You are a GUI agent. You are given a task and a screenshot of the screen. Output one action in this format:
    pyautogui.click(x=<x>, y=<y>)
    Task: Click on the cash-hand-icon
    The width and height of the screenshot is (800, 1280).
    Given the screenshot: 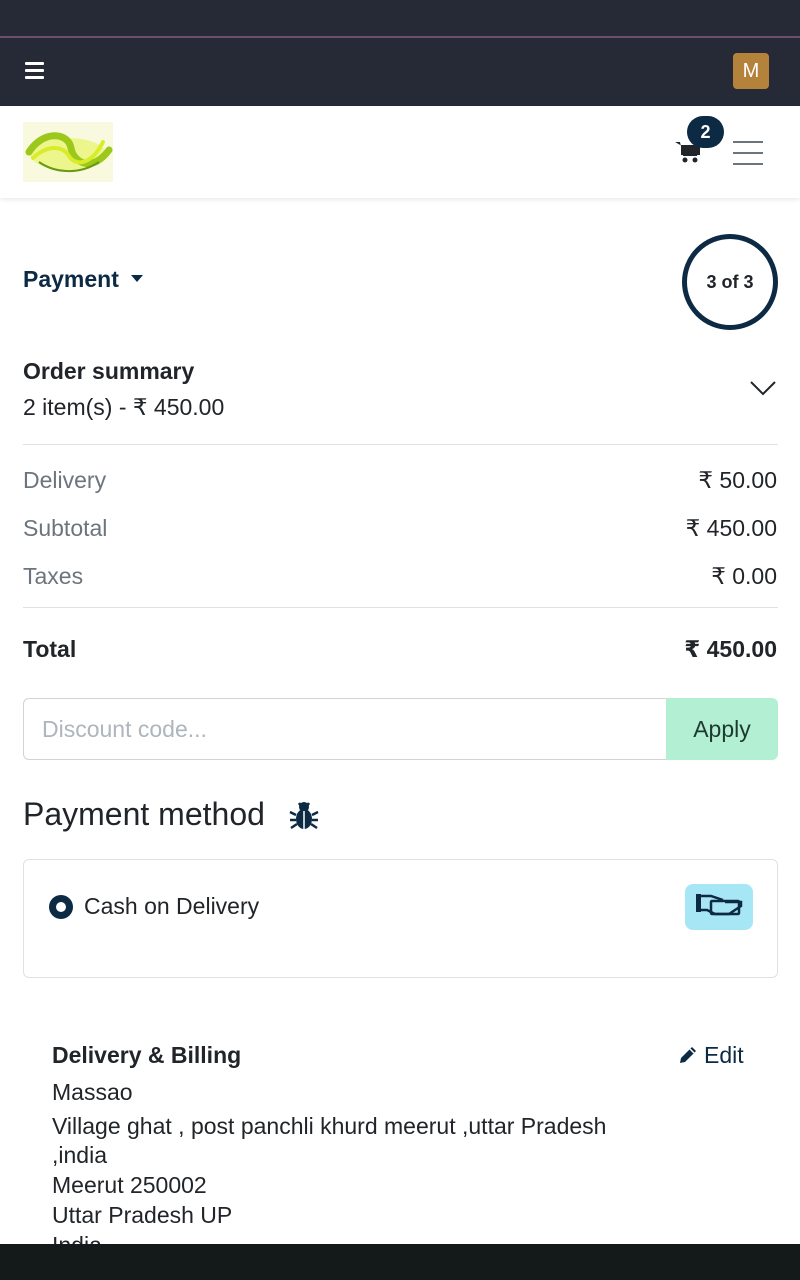 What is the action you would take?
    pyautogui.click(x=719, y=907)
    